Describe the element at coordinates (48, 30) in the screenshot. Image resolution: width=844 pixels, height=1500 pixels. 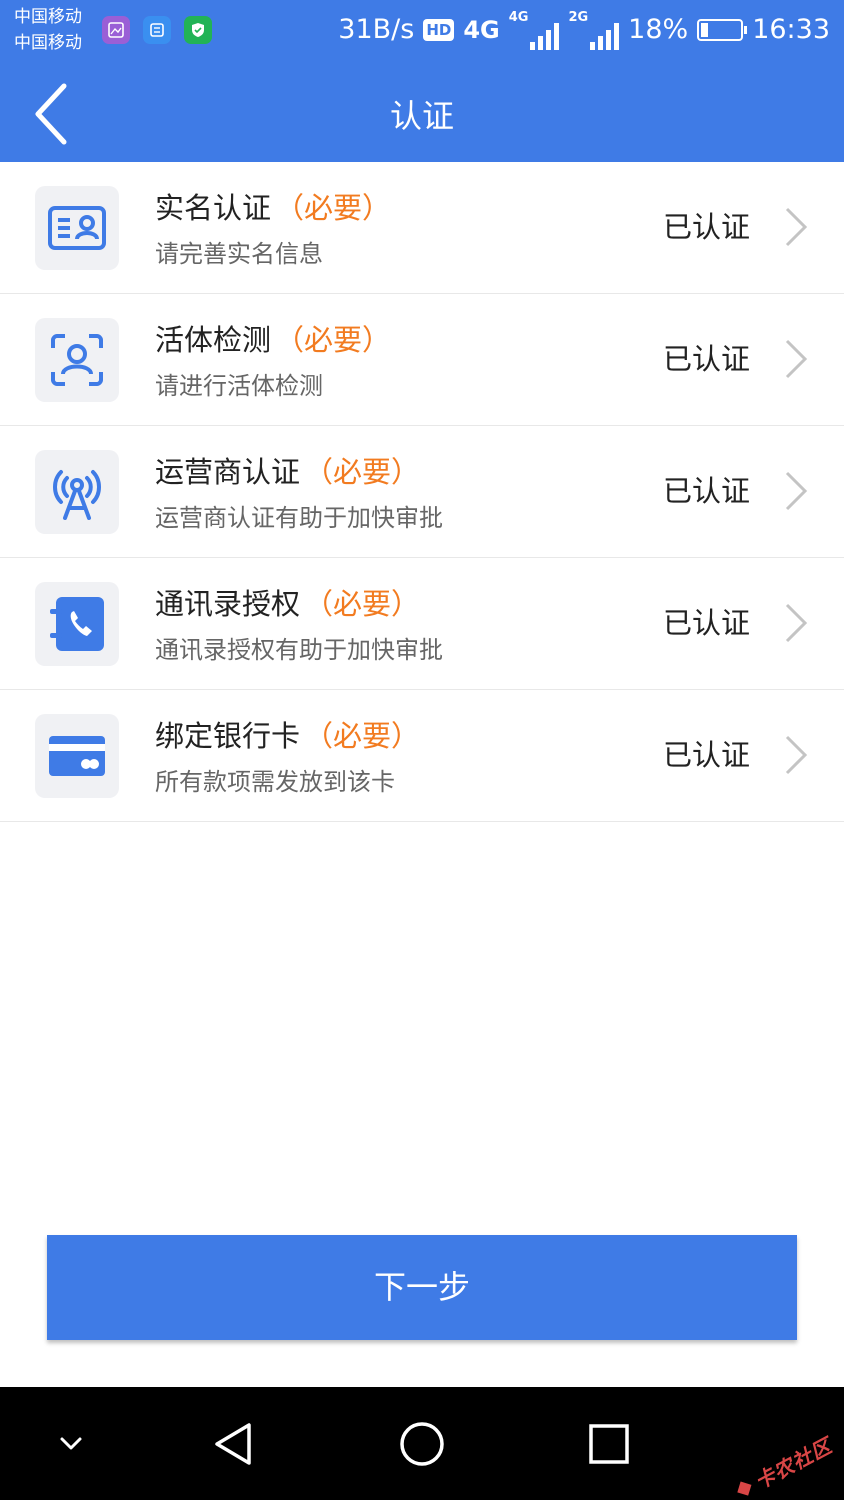
I see `carrier-labels: 中国移动 中国移动` at that location.